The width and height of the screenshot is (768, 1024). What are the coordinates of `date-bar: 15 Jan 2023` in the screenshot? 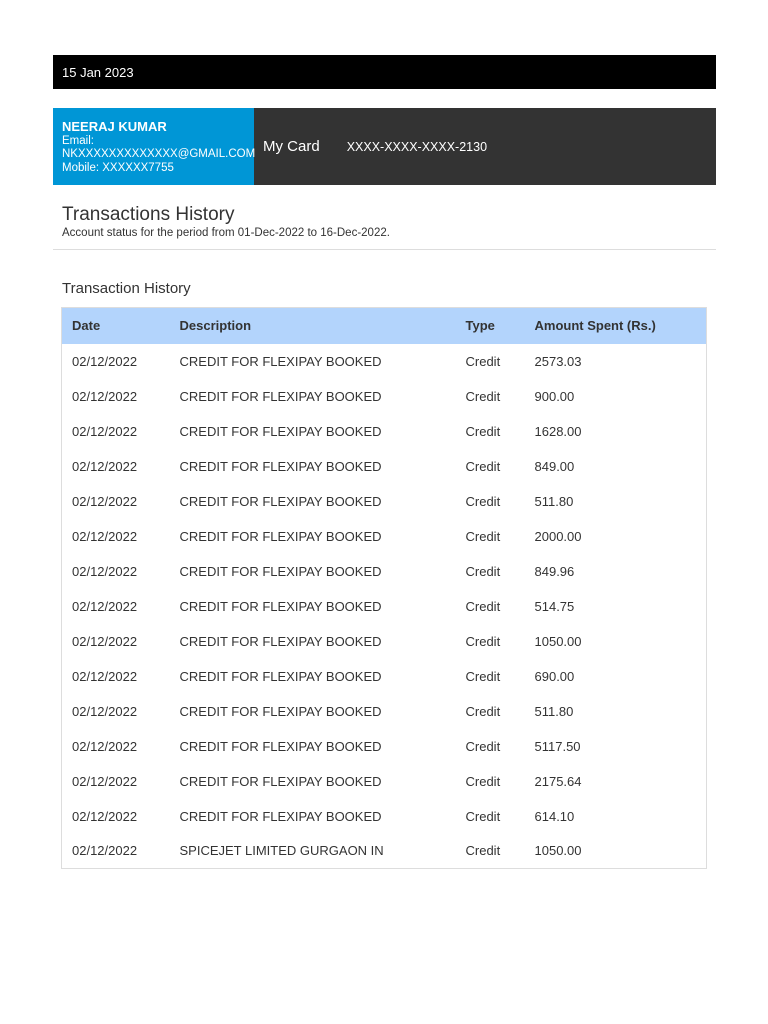 It's located at (384, 72).